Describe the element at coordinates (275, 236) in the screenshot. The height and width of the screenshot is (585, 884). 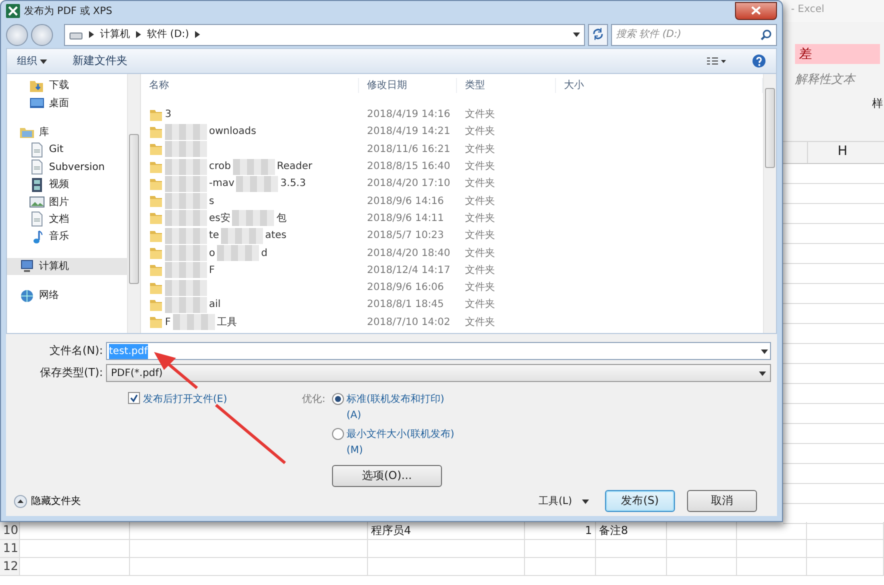
I see `file-name: ates` at that location.